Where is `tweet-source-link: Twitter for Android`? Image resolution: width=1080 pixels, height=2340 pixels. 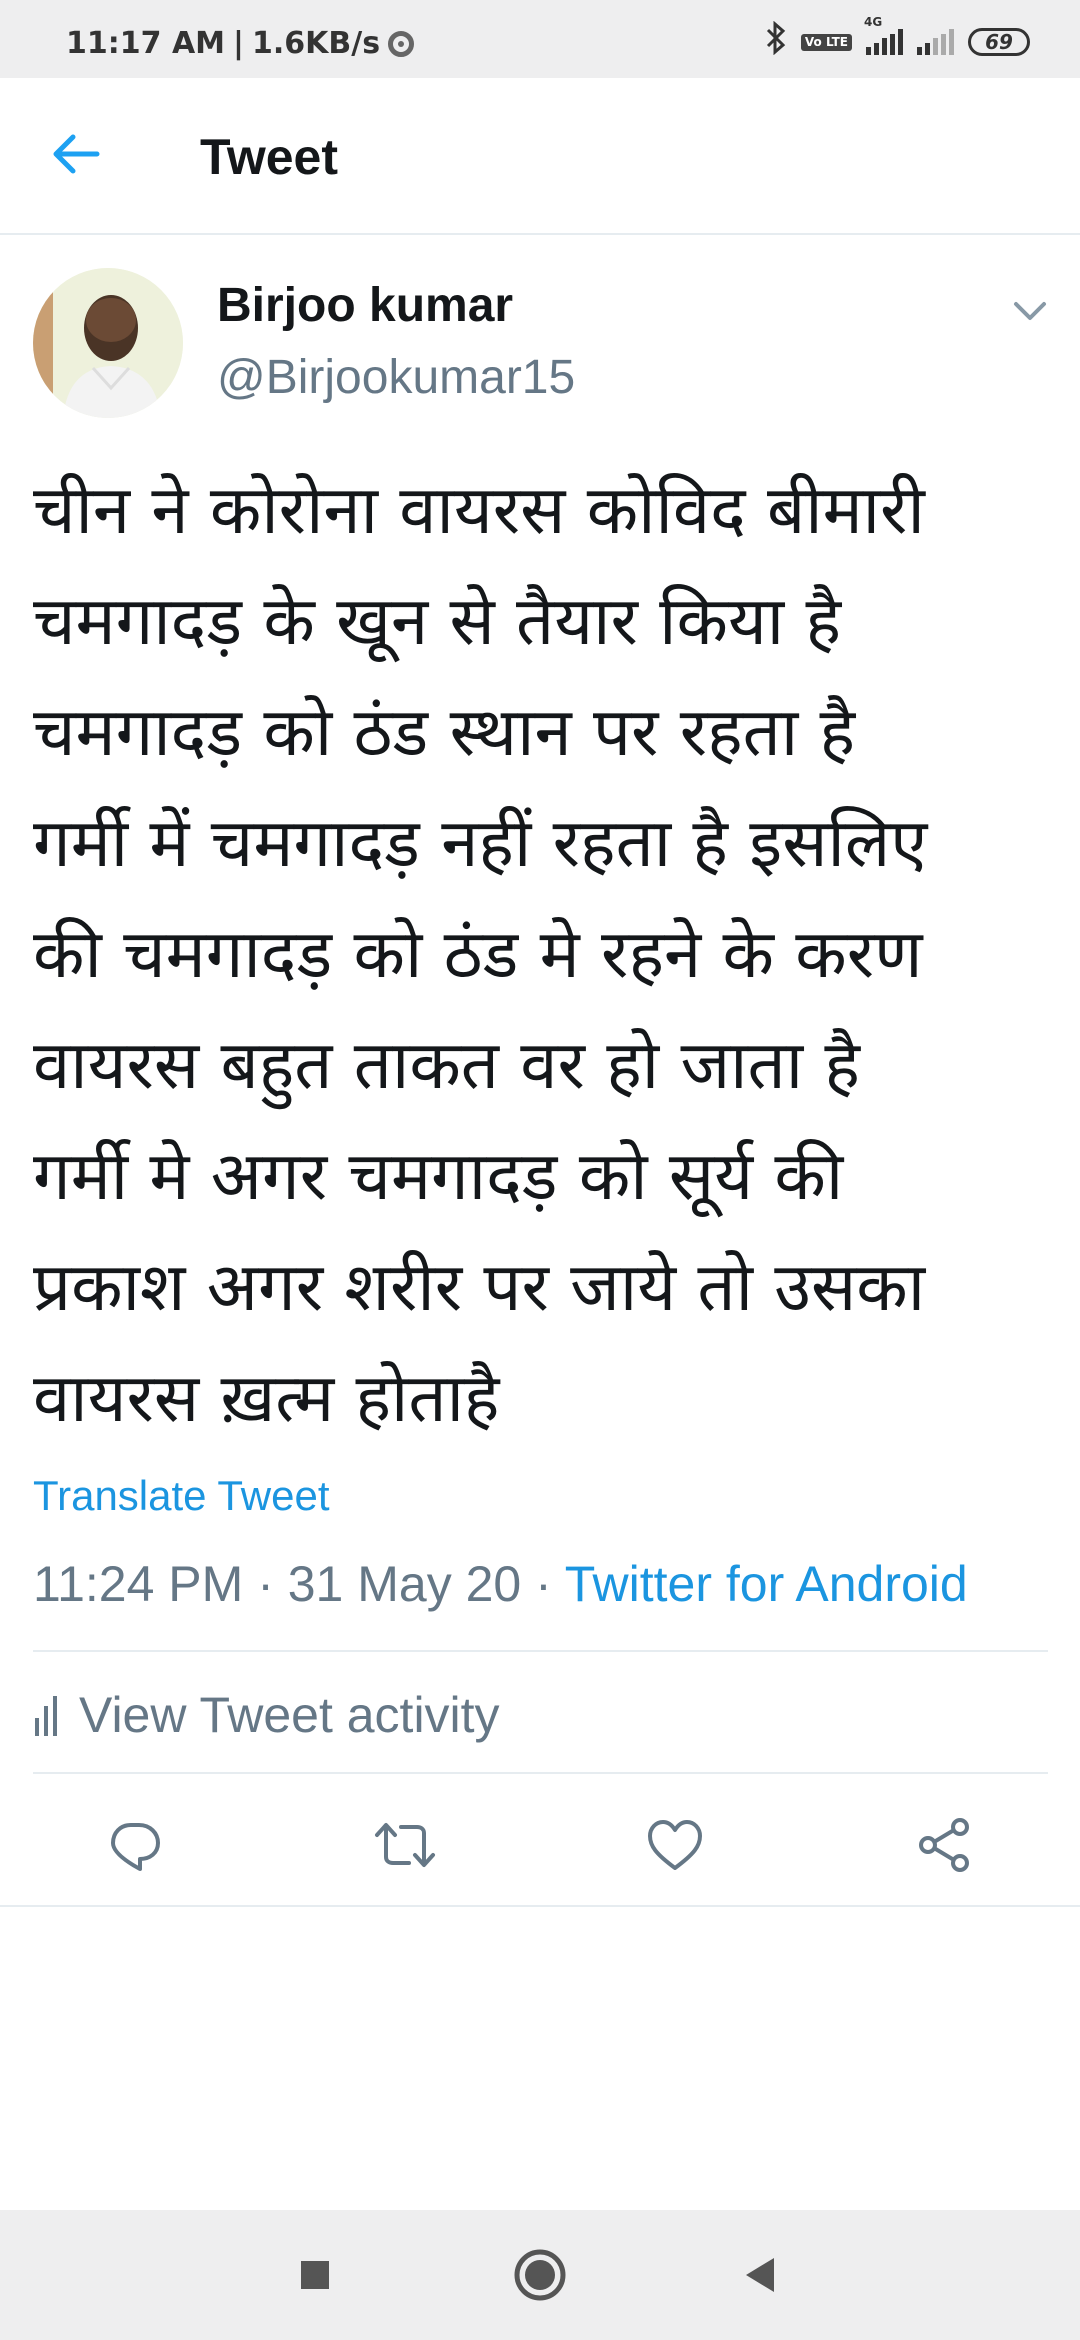 tweet-source-link: Twitter for Android is located at coordinates (766, 1584).